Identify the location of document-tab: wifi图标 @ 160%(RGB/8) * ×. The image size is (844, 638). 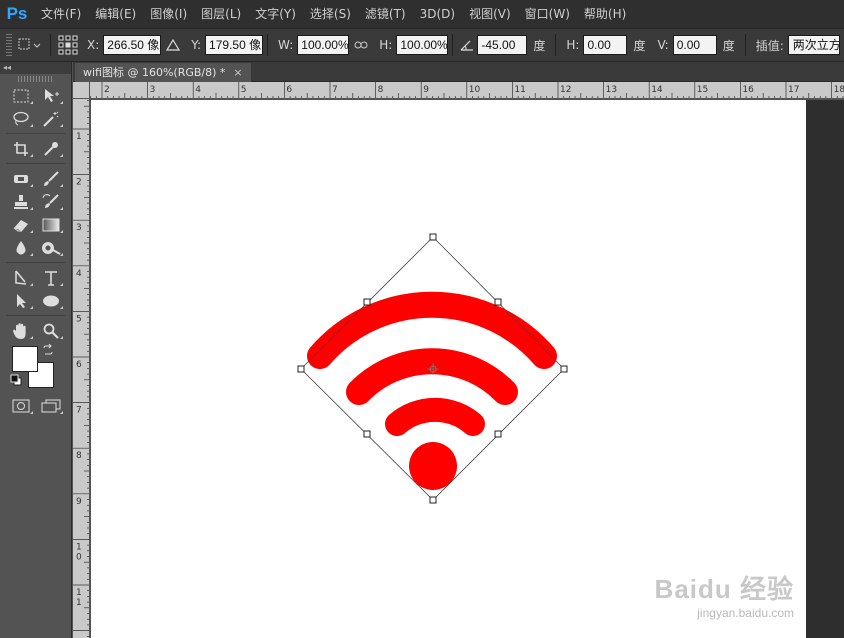
(163, 72).